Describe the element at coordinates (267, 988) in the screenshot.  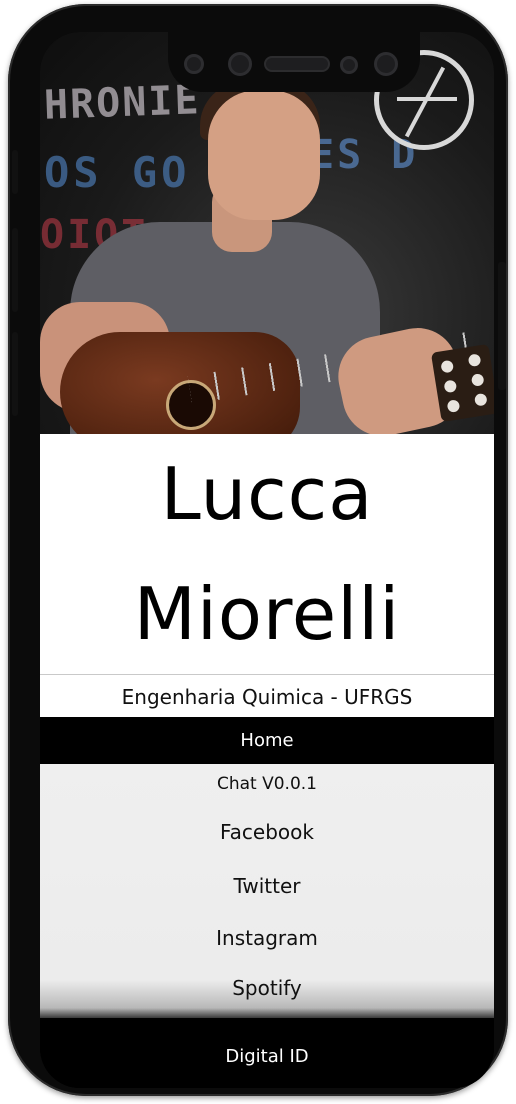
I see `menu-item-spotify: Spotify` at that location.